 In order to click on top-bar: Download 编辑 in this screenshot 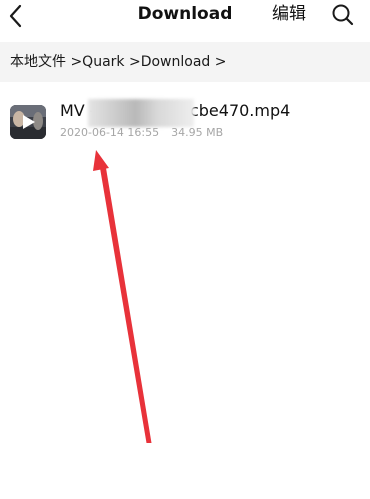, I will do `click(185, 17)`.